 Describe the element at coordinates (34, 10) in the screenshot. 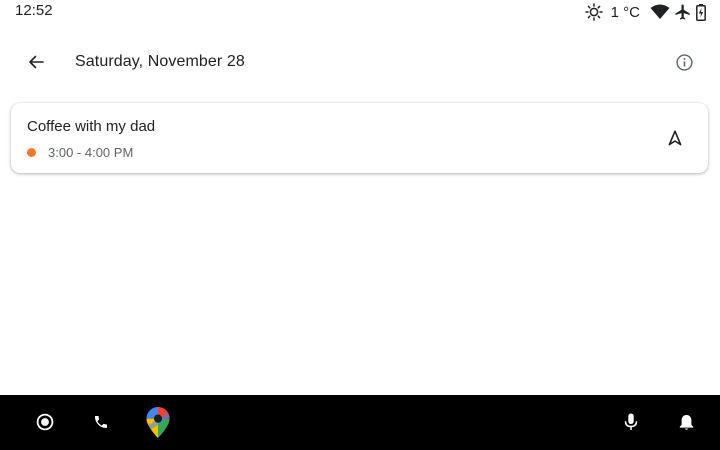

I see `status-time: 12:52` at that location.